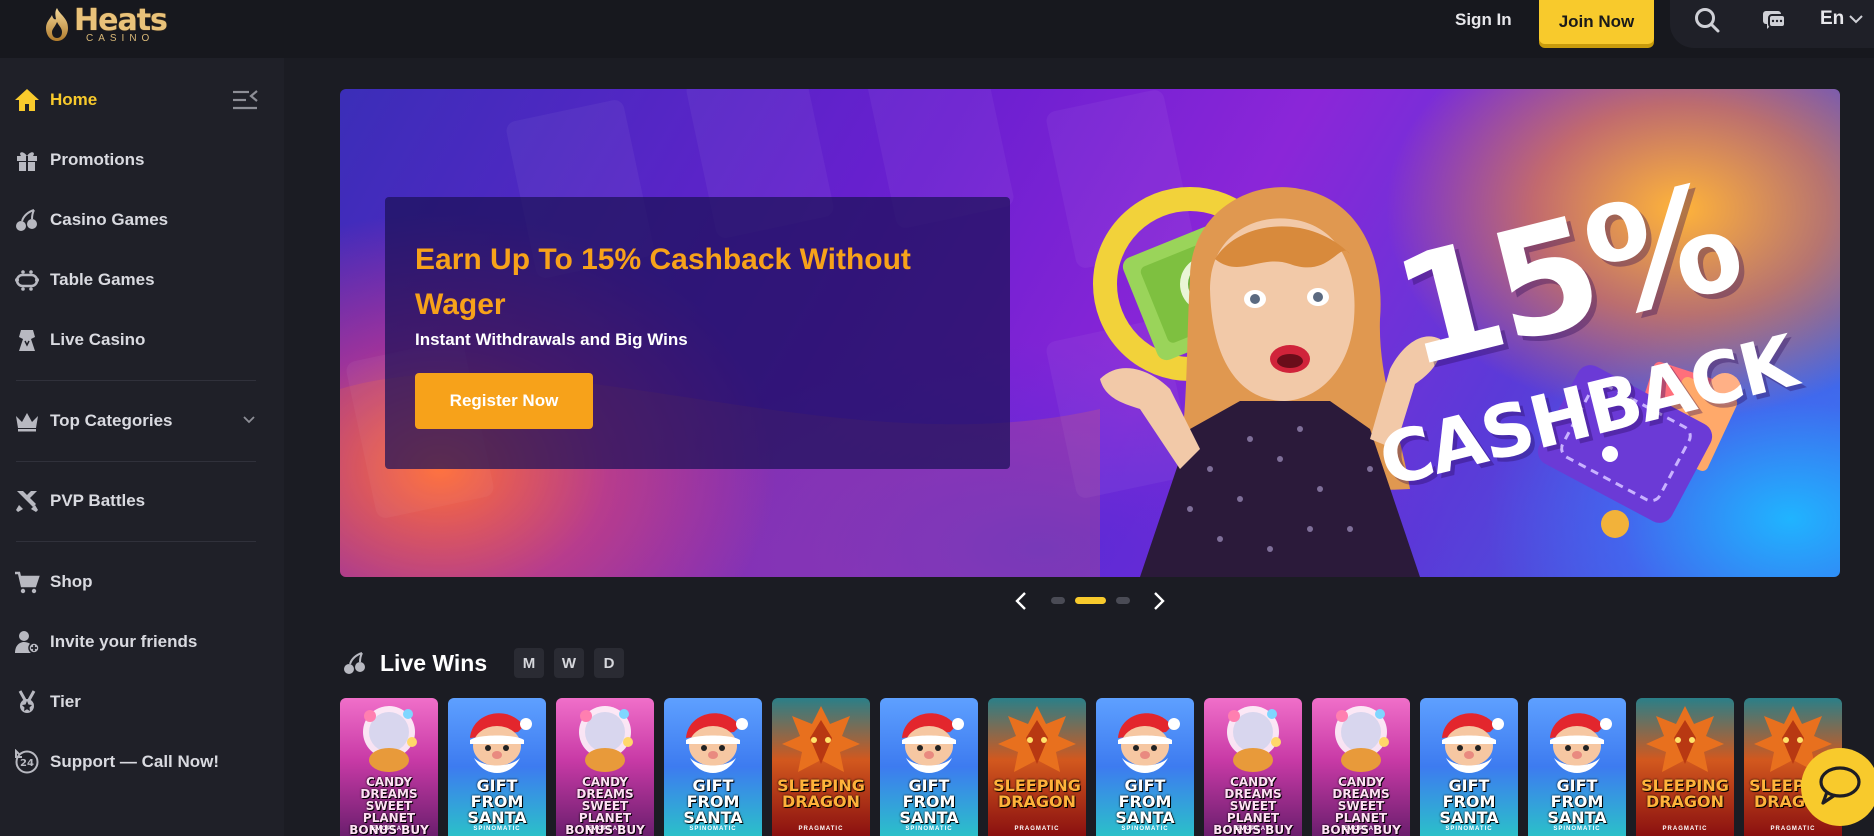 This screenshot has height=836, width=1874. I want to click on sidebar-item-label: Top Categories, so click(111, 420).